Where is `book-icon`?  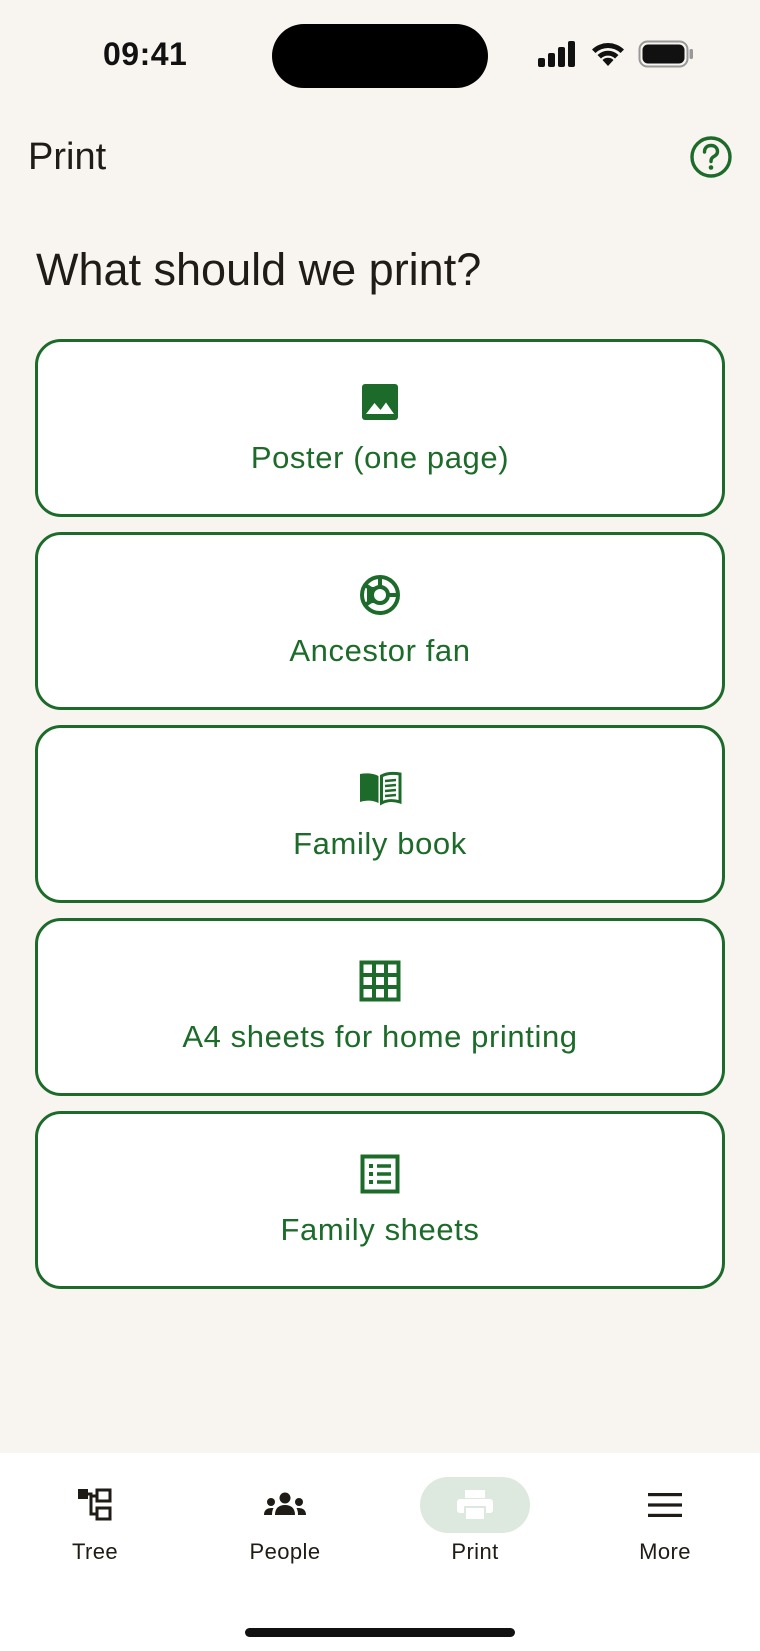
book-icon is located at coordinates (381, 788).